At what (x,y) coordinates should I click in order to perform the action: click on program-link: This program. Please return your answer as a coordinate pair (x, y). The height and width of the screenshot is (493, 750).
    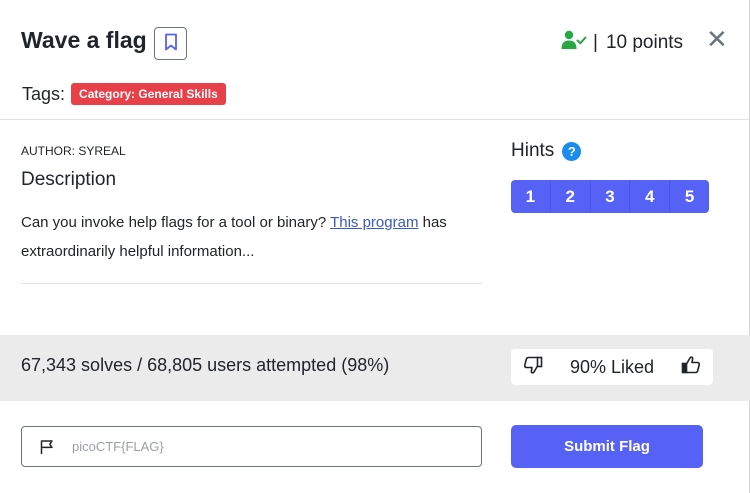
    Looking at the image, I should click on (374, 222).